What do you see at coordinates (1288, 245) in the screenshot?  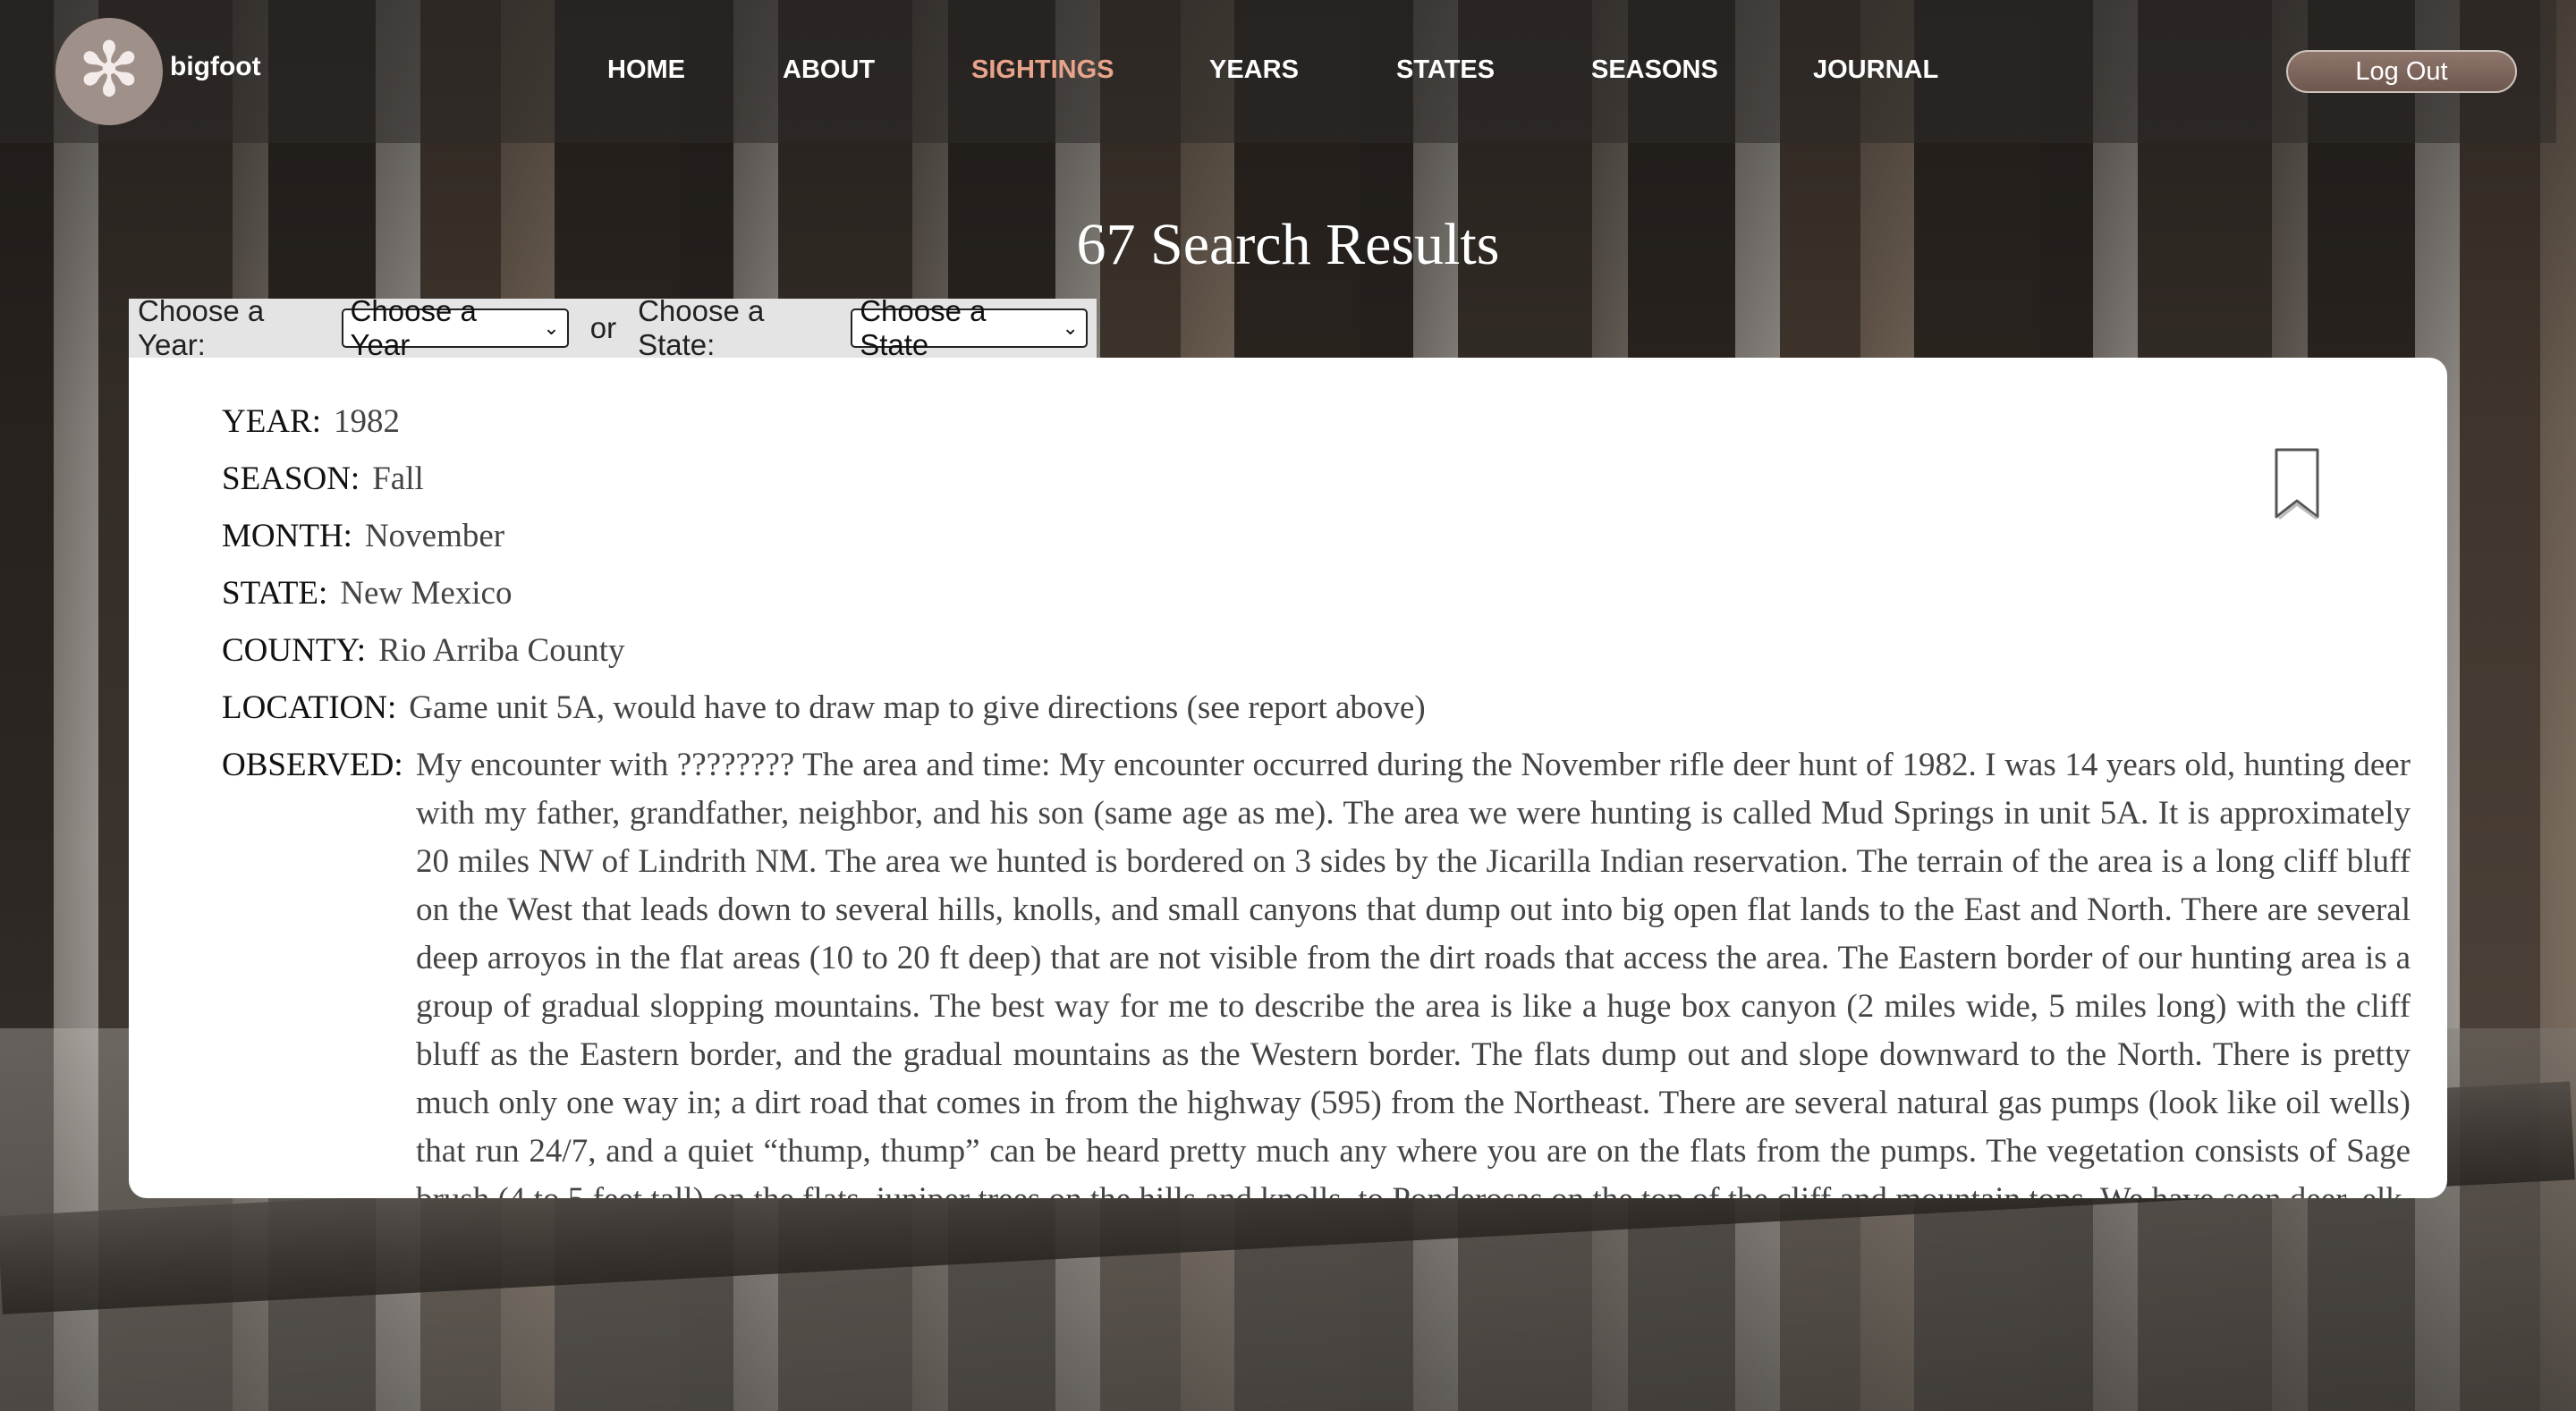 I see `results-title: 67 Search Results` at bounding box center [1288, 245].